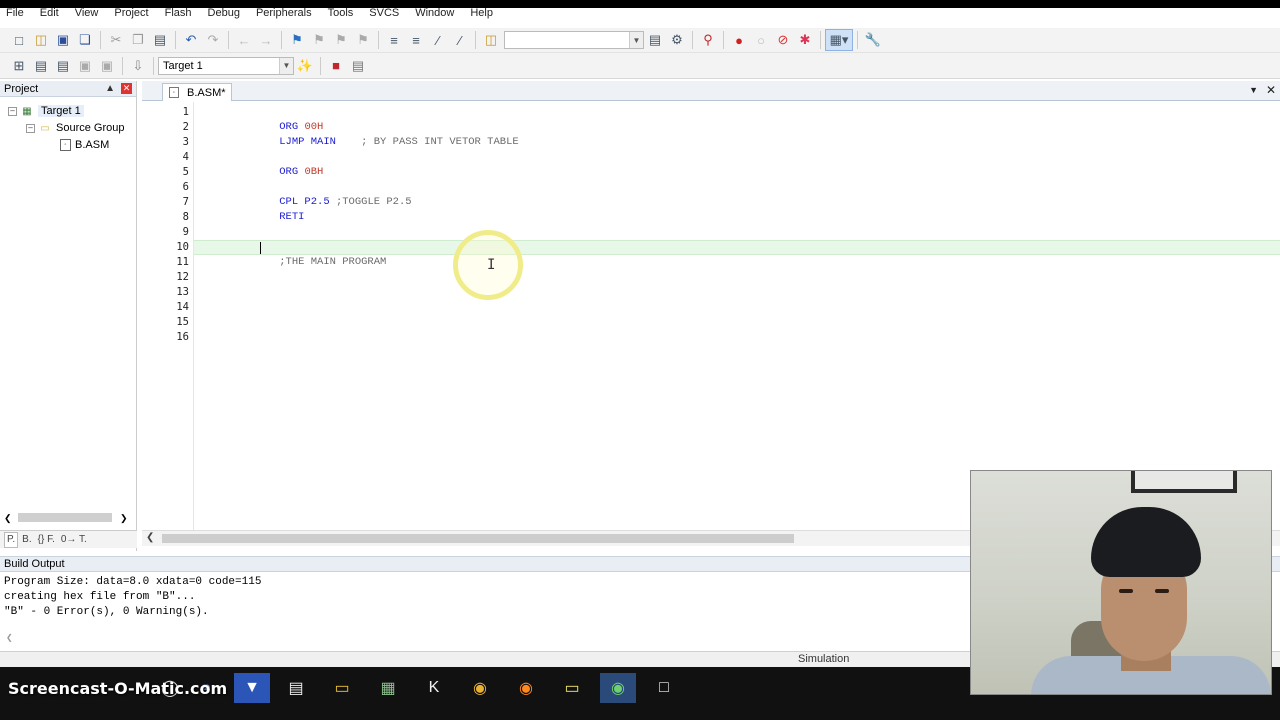 The width and height of the screenshot is (1280, 720). Describe the element at coordinates (358, 66) in the screenshot. I see `manage-books-icon: ▤` at that location.